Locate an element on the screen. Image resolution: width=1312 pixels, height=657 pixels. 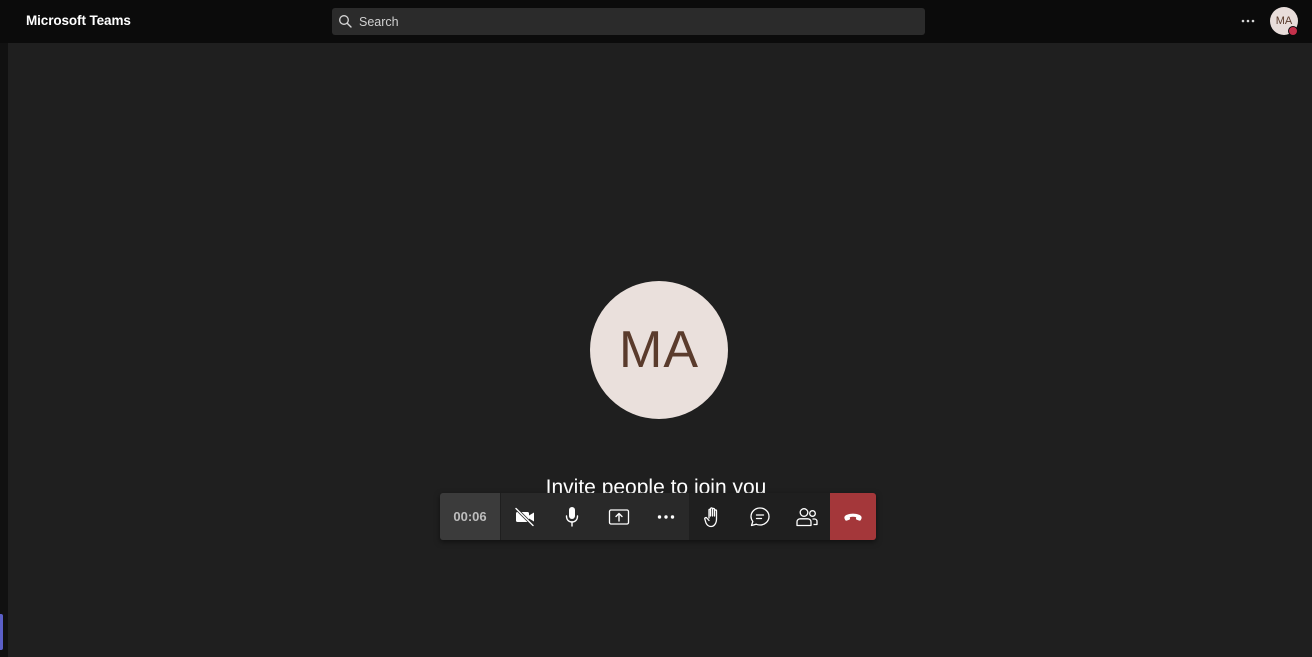
more-actions-button is located at coordinates (665, 516).